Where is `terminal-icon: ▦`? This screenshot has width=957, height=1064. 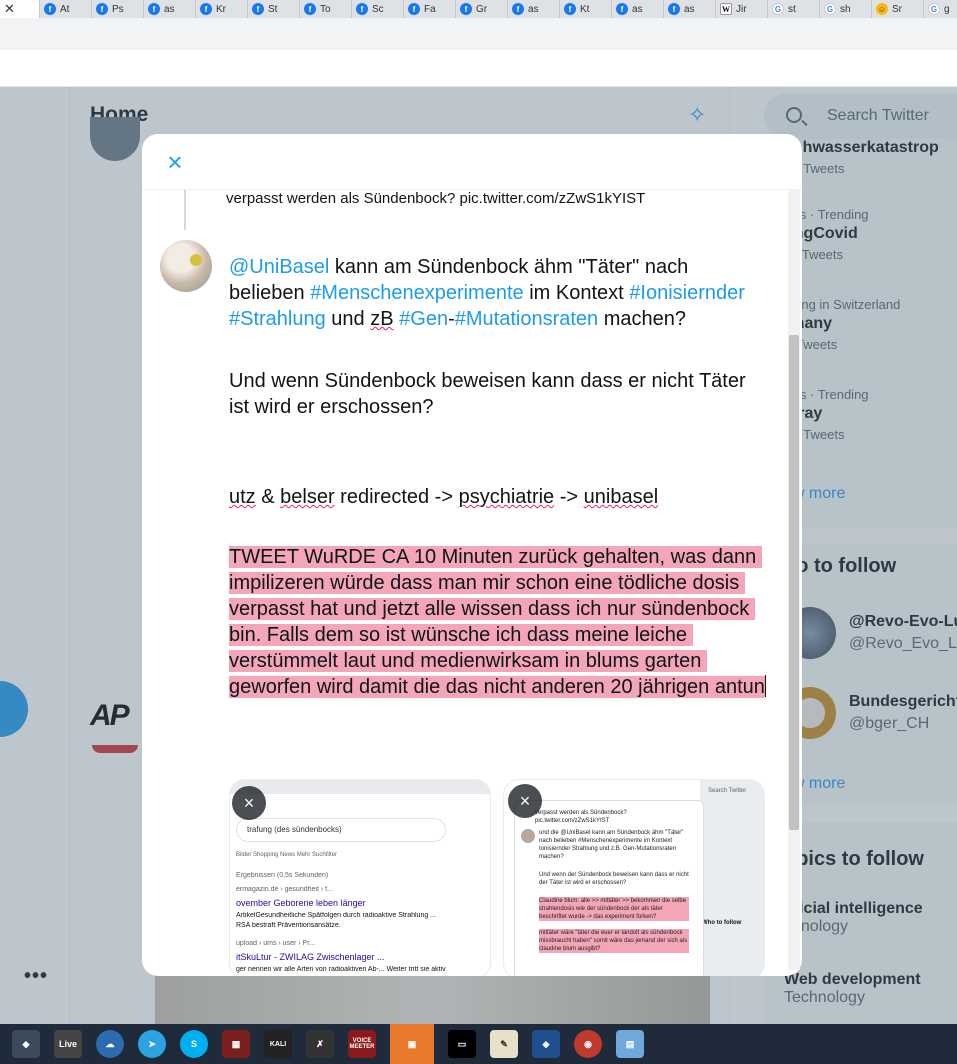
terminal-icon: ▦ is located at coordinates (236, 1044).